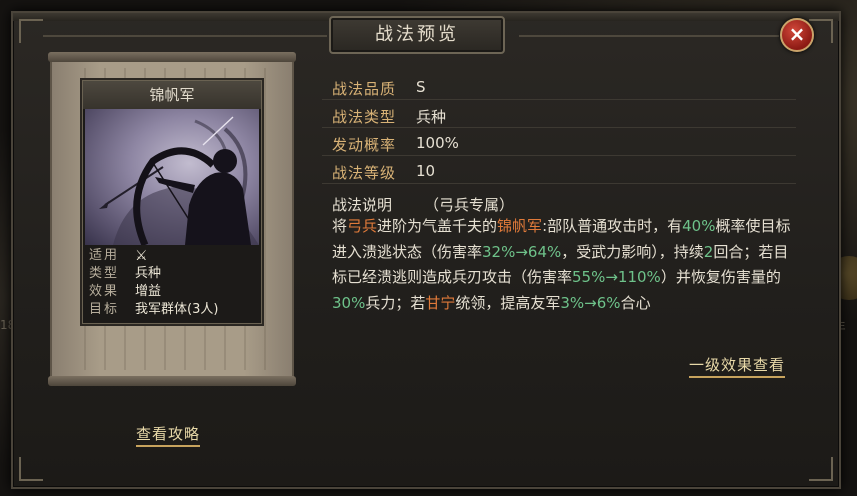 This screenshot has width=857, height=496. What do you see at coordinates (364, 173) in the screenshot?
I see `property-key-level: 战法等级` at bounding box center [364, 173].